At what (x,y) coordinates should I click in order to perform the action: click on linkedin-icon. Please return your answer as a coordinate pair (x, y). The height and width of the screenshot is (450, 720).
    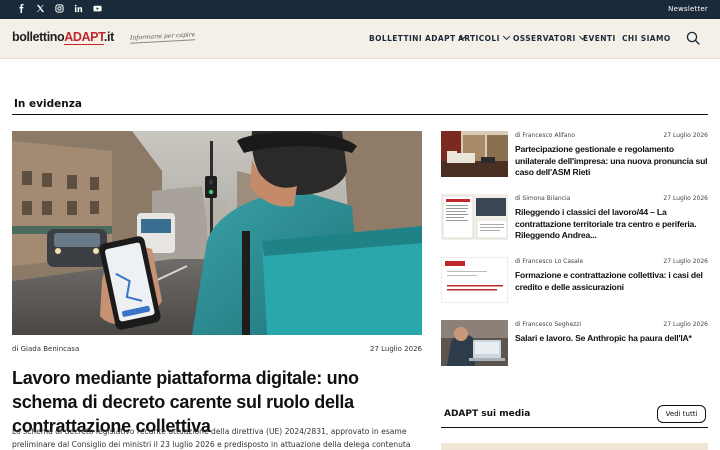
    Looking at the image, I should click on (78, 9).